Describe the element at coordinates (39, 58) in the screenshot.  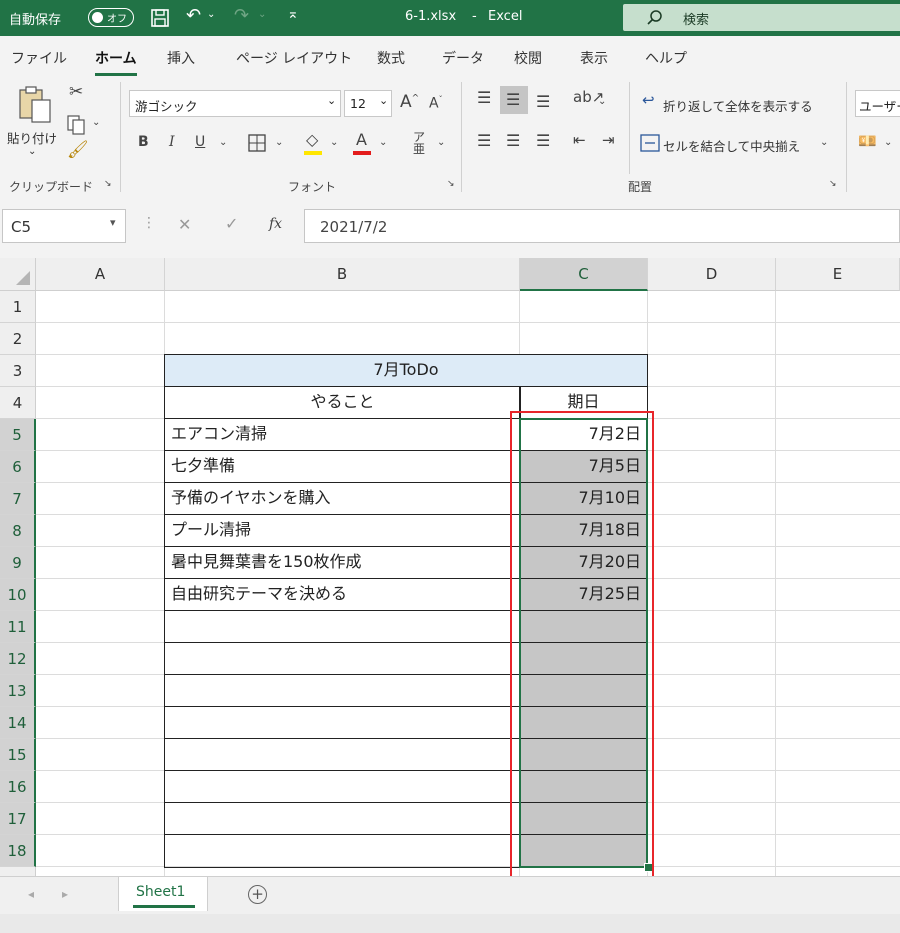
I see `tab-file: ファイル` at that location.